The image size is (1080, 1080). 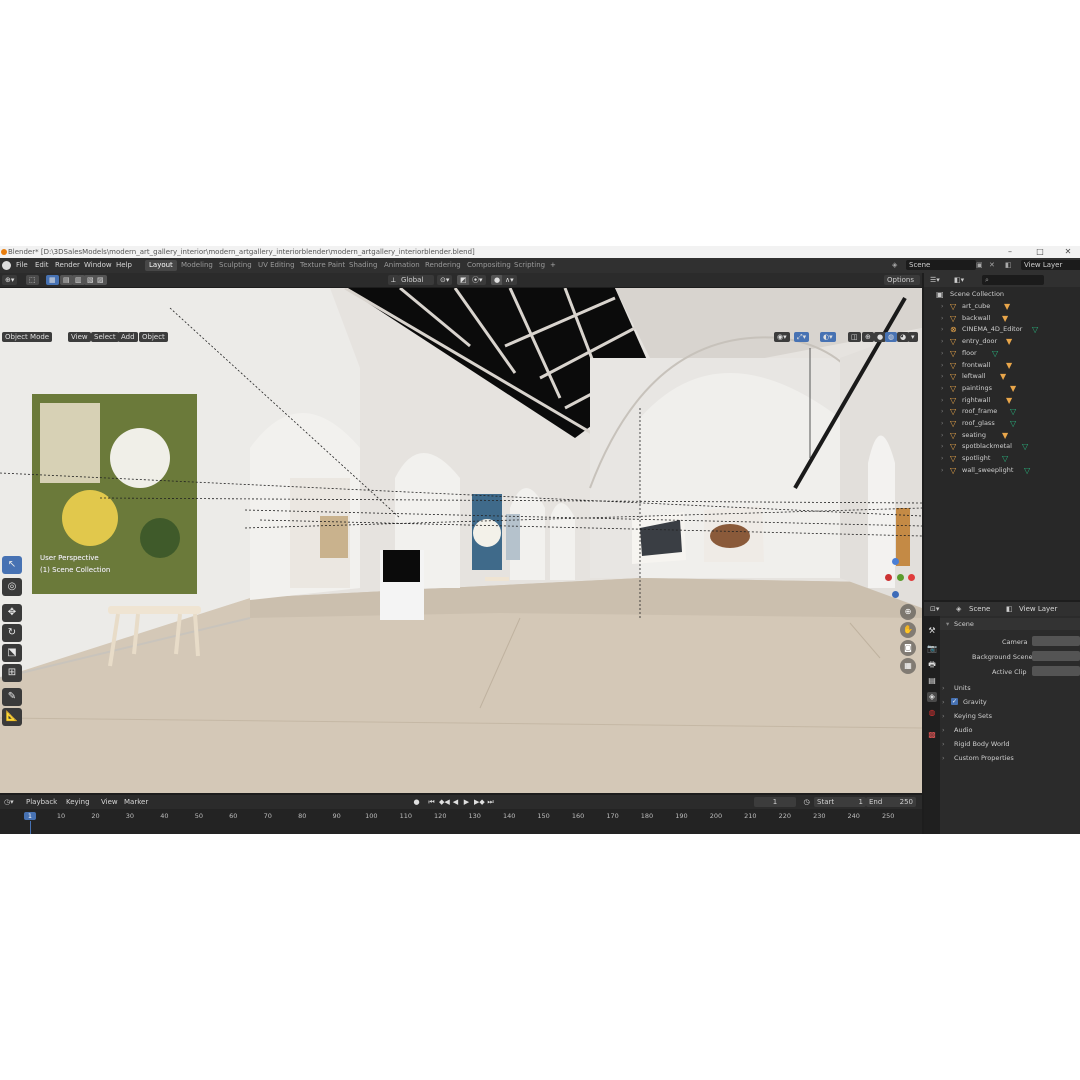 What do you see at coordinates (932, 697) in the screenshot?
I see `scene-tab-side-icon: ◈` at bounding box center [932, 697].